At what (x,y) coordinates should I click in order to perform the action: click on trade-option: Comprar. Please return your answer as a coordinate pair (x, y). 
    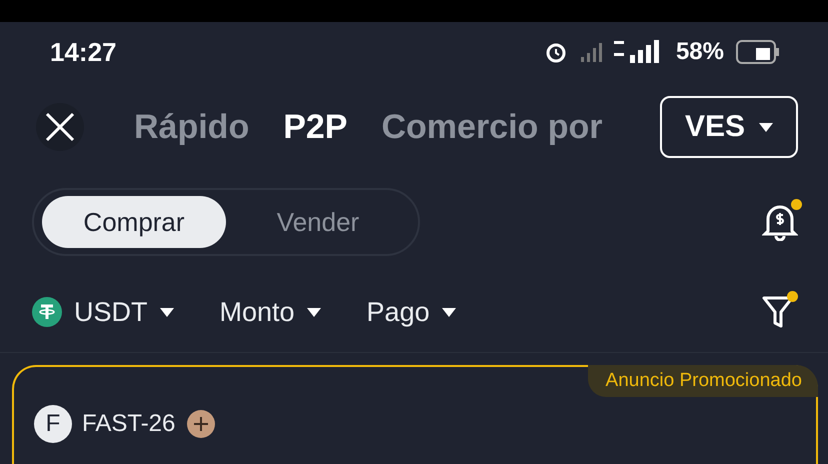
    Looking at the image, I should click on (134, 222).